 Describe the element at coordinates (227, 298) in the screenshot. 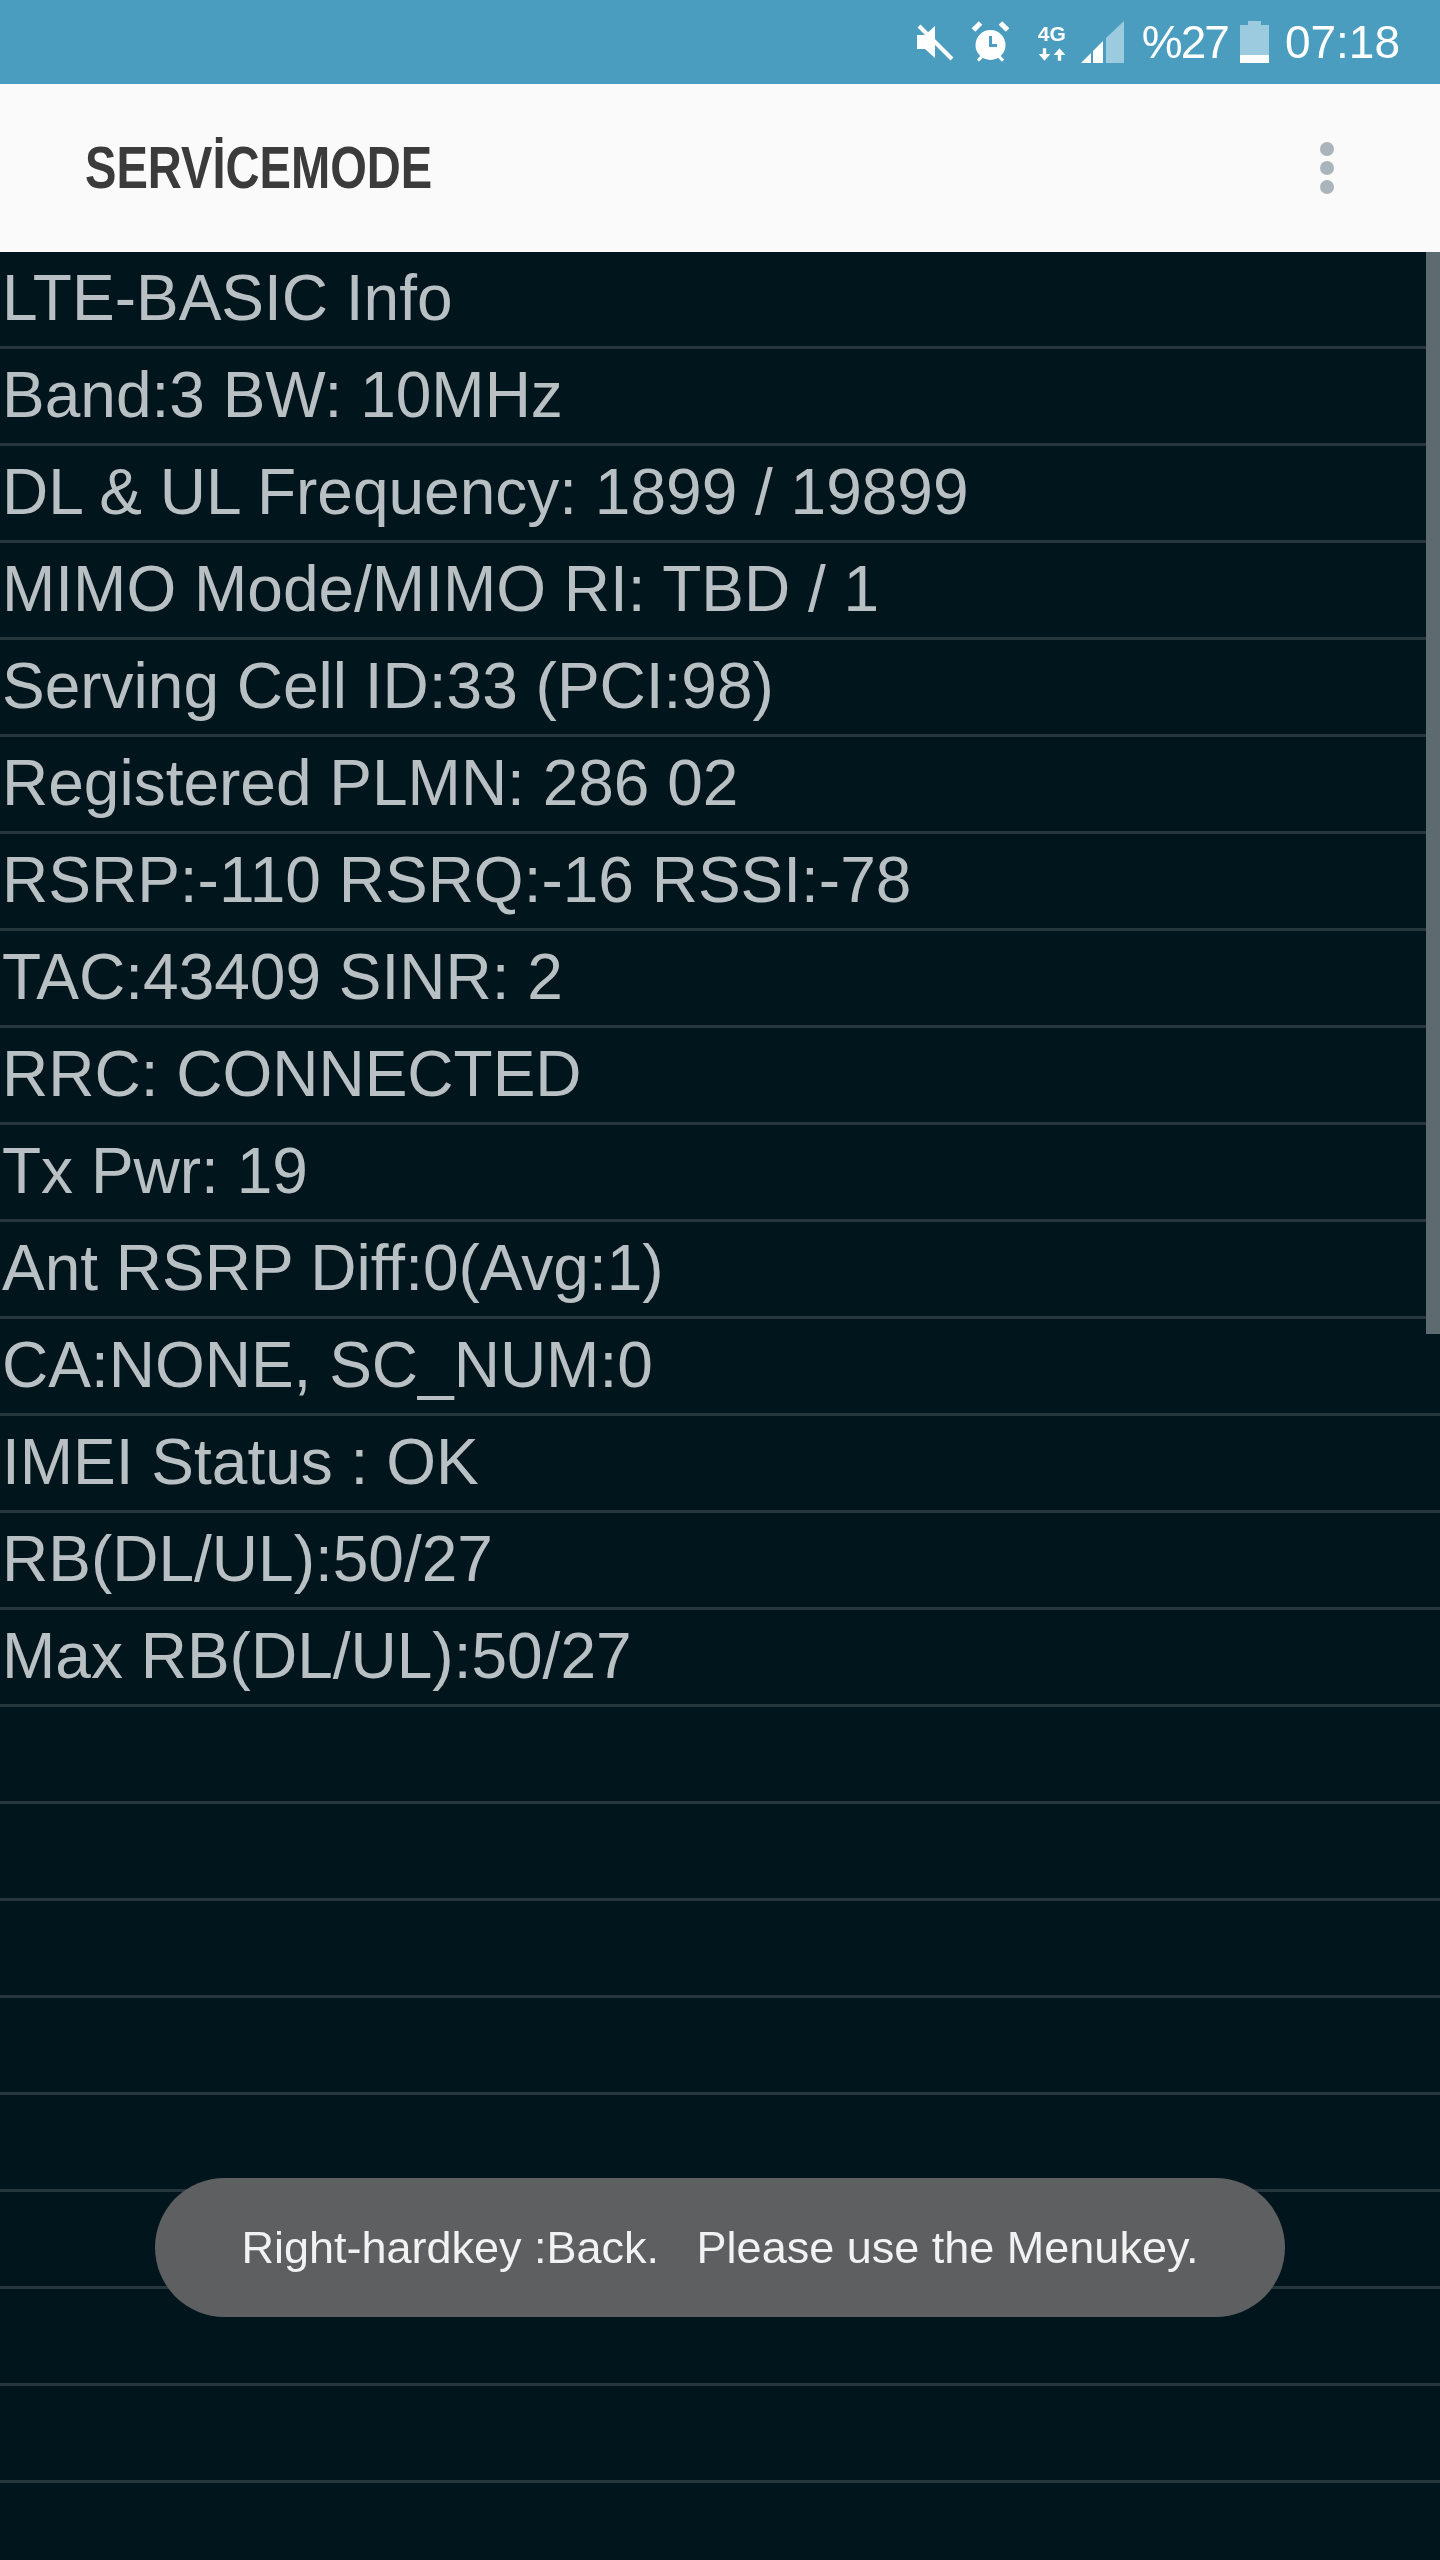

I see `info-line: LTE-BASIC Info` at that location.